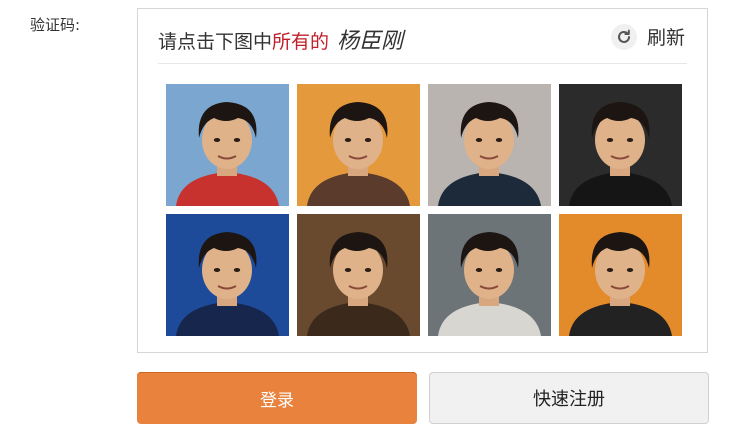  I want to click on refresh-button: 刷新, so click(647, 36).